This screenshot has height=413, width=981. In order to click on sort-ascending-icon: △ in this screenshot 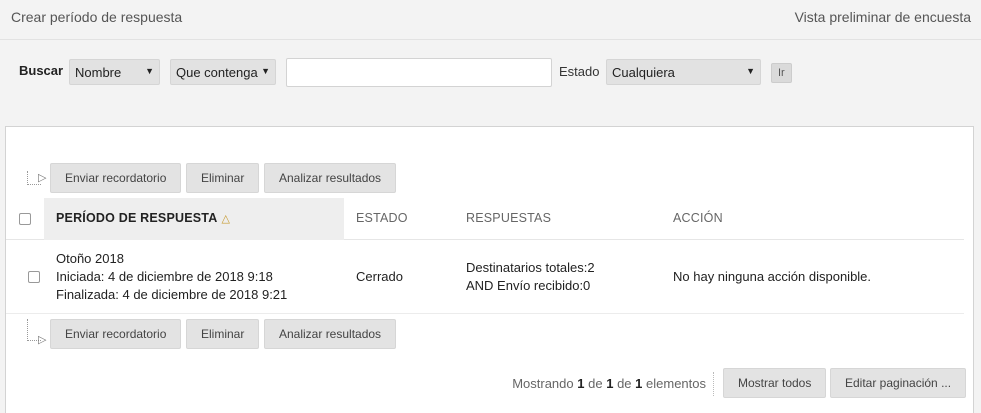, I will do `click(226, 219)`.